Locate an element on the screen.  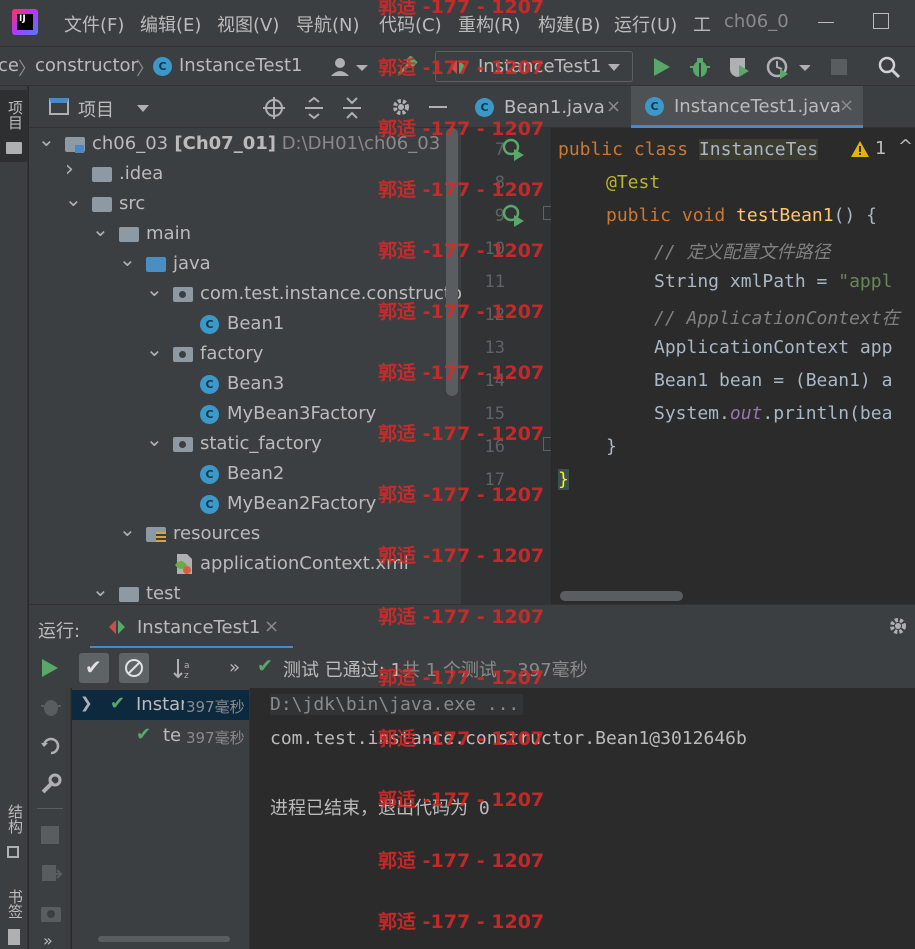
coverage-icon is located at coordinates (739, 67).